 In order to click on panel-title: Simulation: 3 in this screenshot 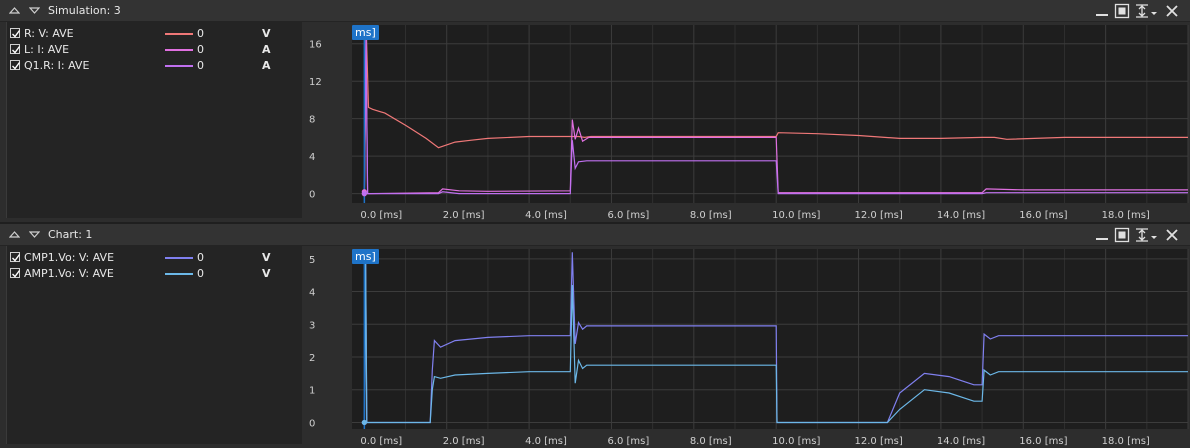, I will do `click(84, 10)`.